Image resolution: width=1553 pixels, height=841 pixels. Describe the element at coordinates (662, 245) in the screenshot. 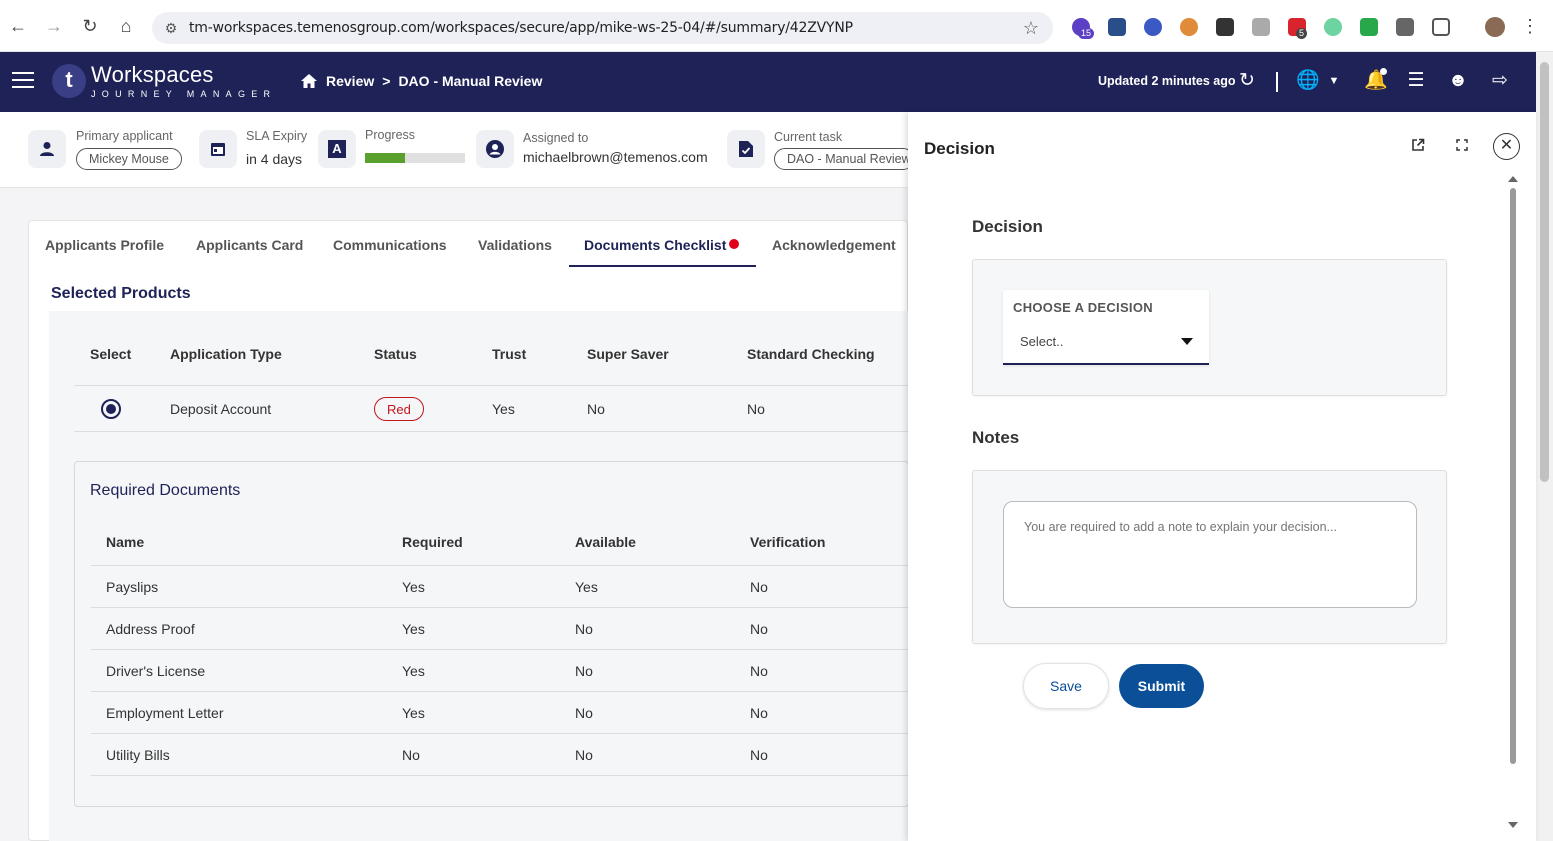

I see `tab-documents-checklist: Documents Checklist` at that location.